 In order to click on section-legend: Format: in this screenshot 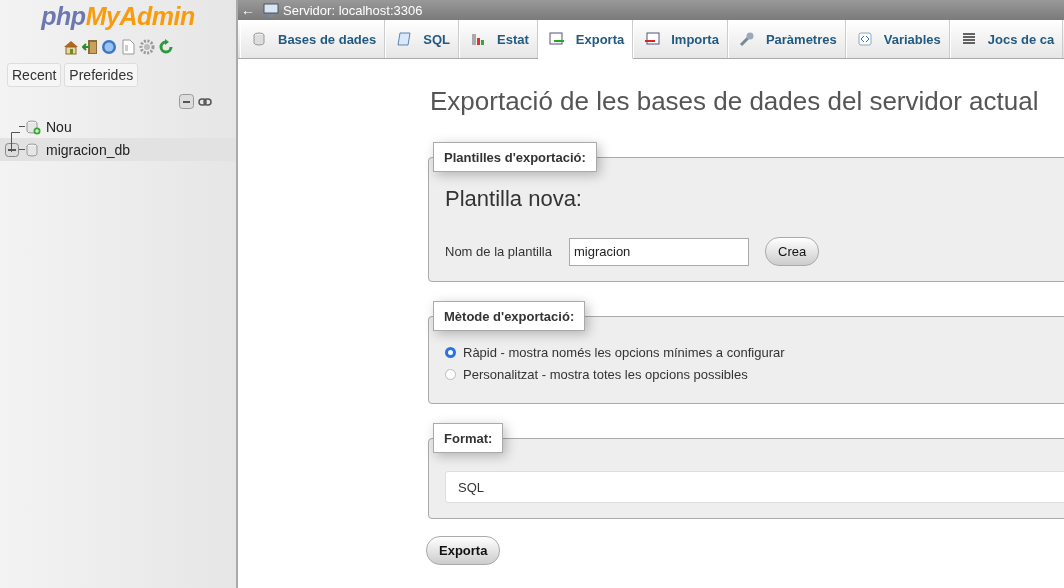, I will do `click(468, 438)`.